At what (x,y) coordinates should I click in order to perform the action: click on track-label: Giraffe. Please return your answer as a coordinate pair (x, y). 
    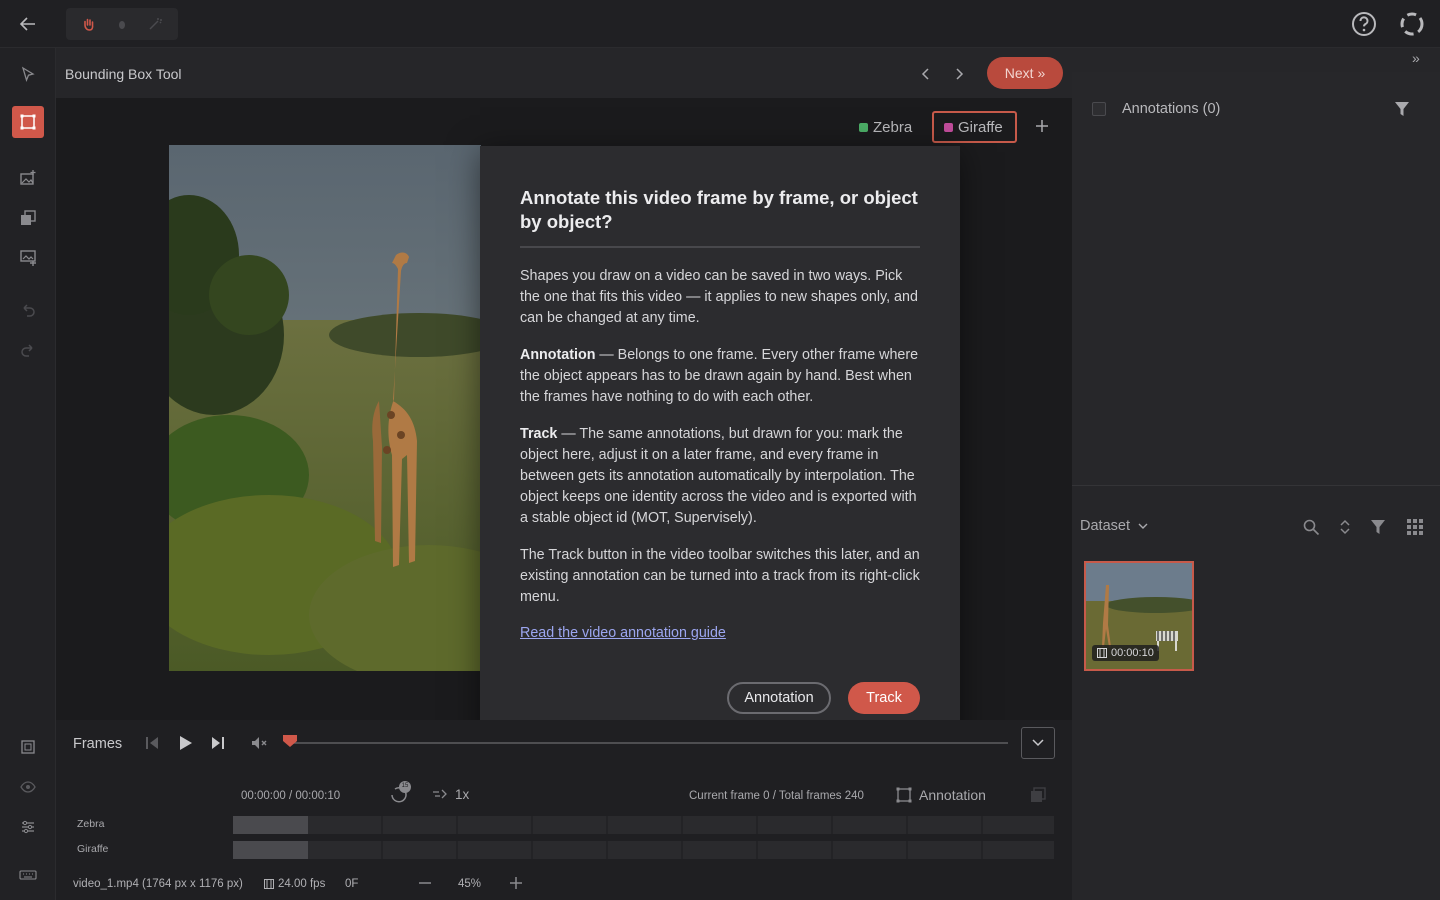
    Looking at the image, I should click on (93, 849).